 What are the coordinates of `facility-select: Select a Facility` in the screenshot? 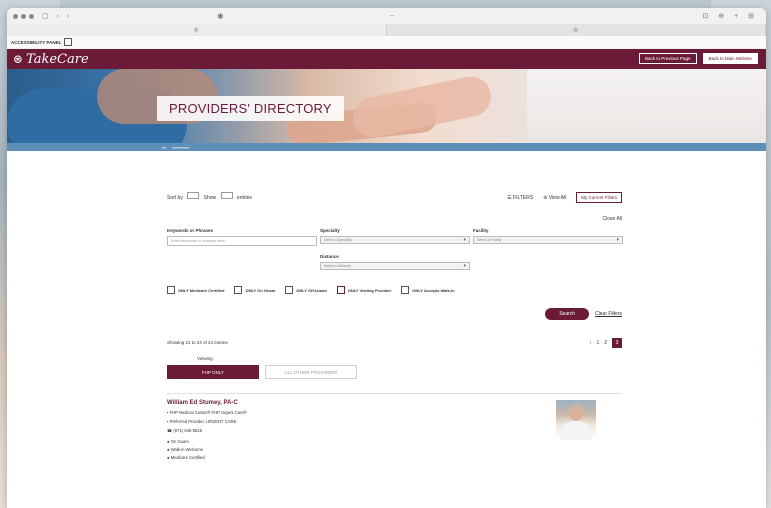 It's located at (548, 240).